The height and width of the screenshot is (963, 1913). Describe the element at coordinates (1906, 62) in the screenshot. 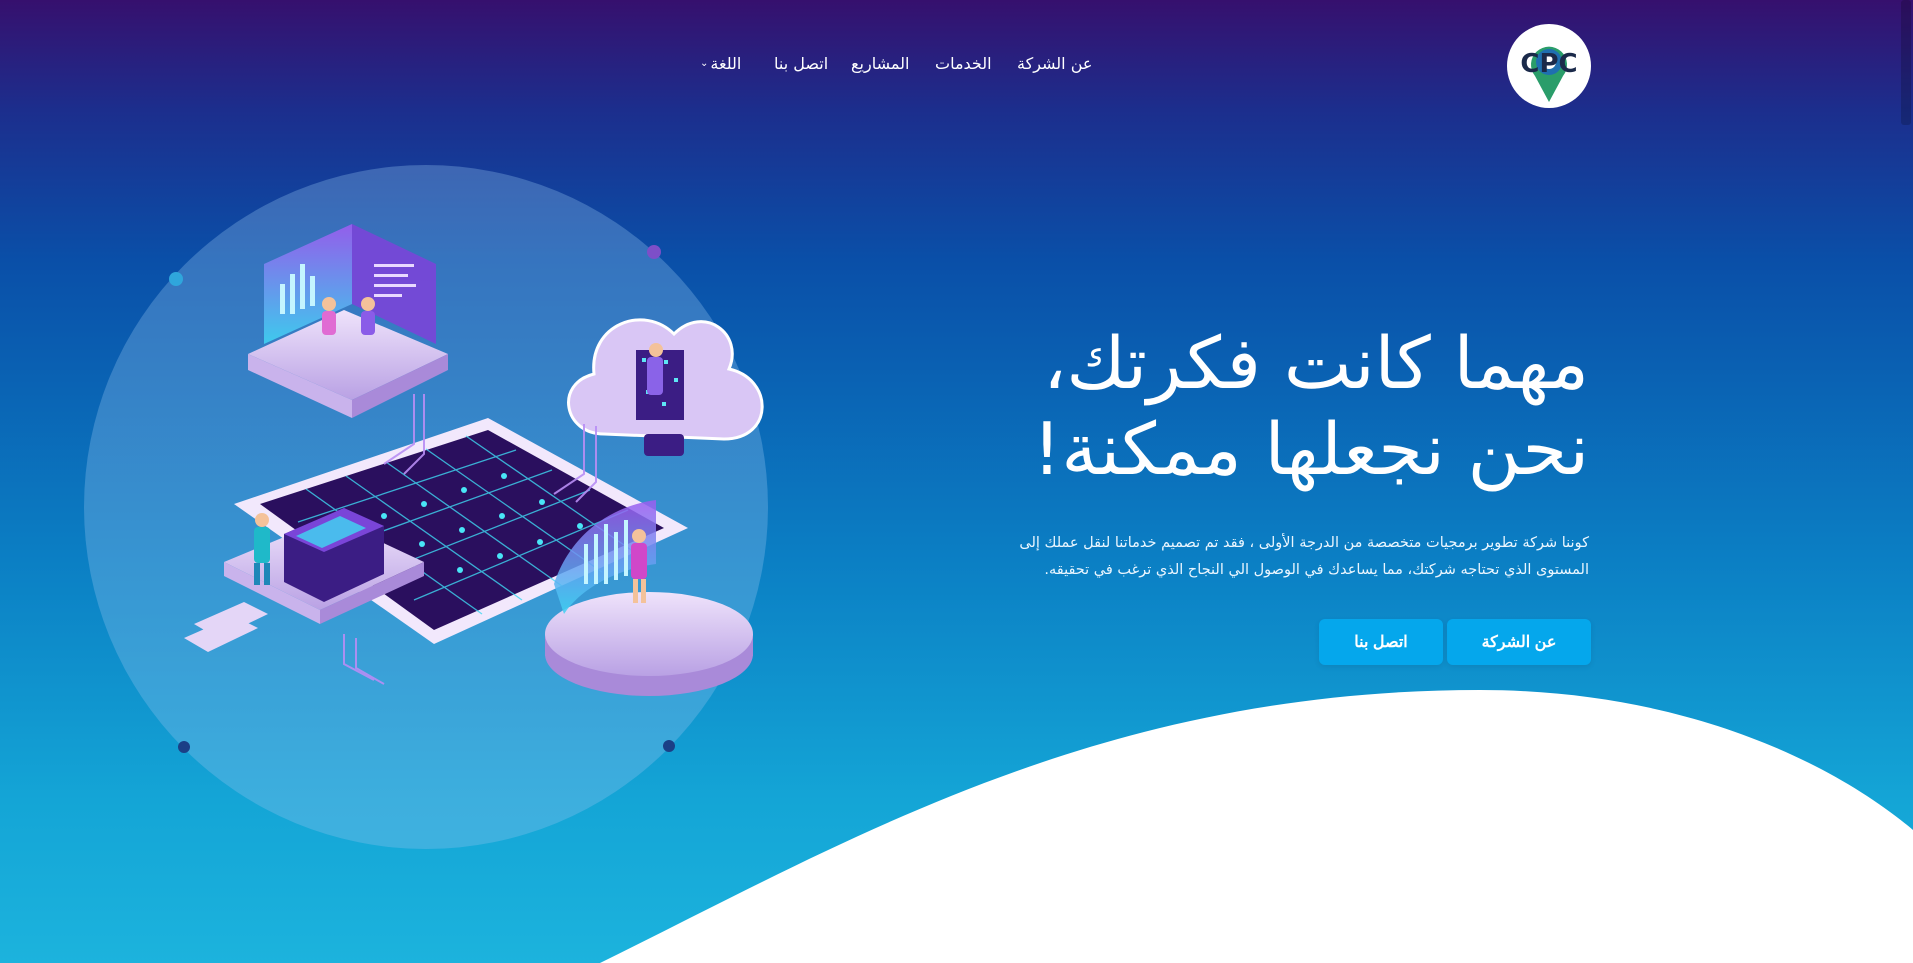

I see `scrollbar-thumb` at that location.